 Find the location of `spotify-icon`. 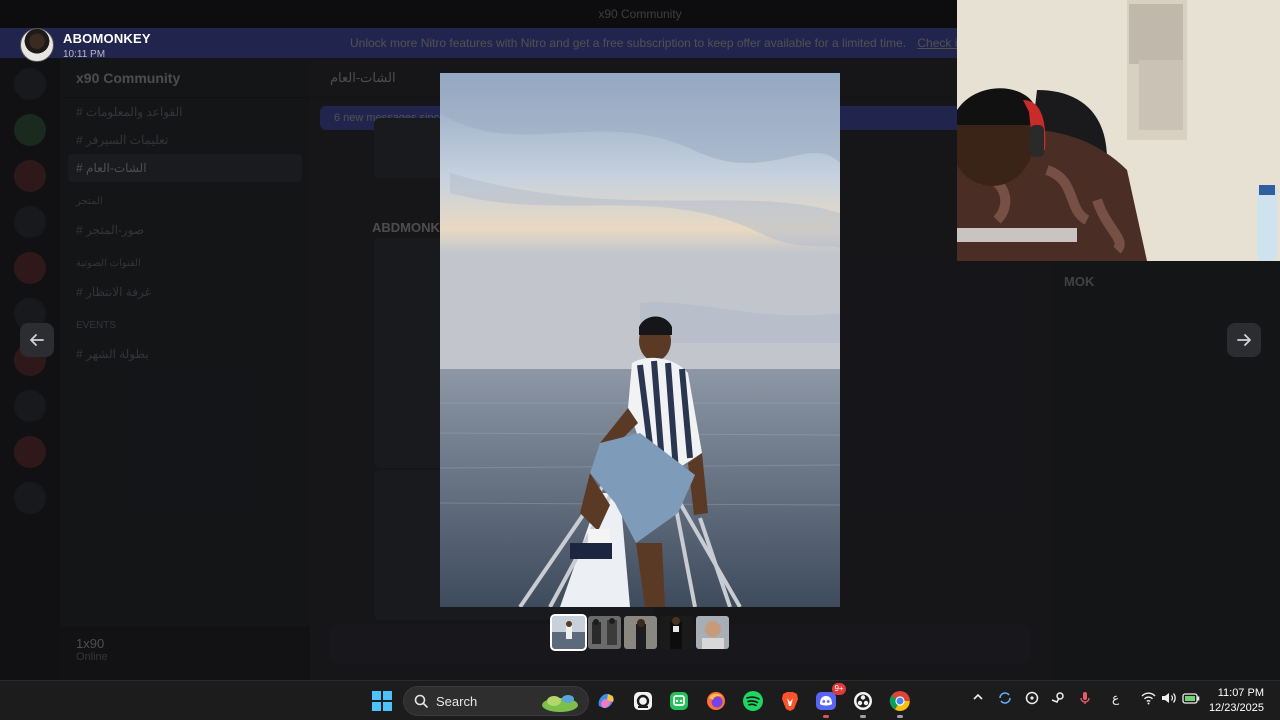

spotify-icon is located at coordinates (753, 701).